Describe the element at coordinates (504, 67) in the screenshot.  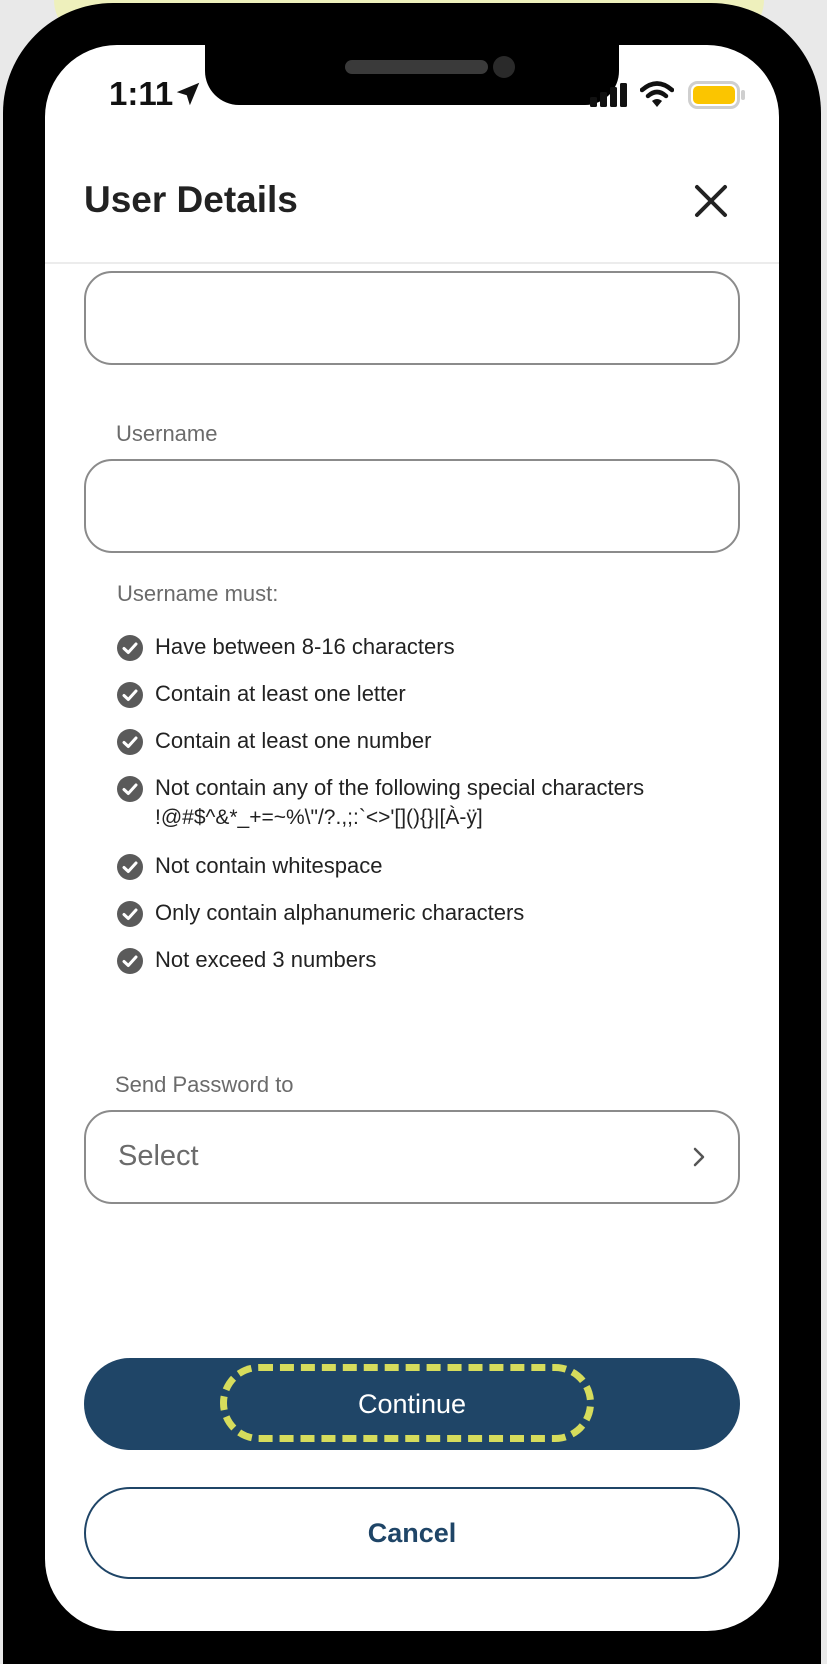
I see `camera` at that location.